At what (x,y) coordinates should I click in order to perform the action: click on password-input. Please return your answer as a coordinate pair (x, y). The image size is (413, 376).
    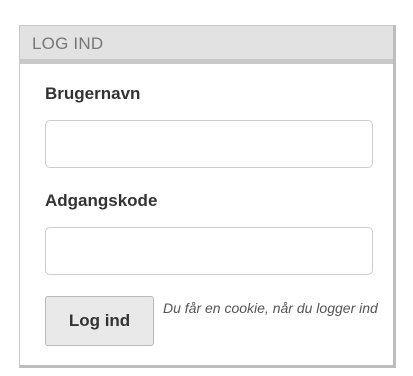
    Looking at the image, I should click on (209, 251).